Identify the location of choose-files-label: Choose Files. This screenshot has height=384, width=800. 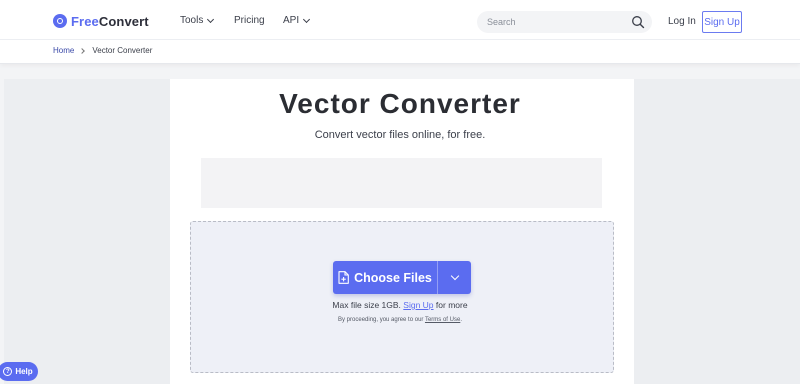
(393, 277).